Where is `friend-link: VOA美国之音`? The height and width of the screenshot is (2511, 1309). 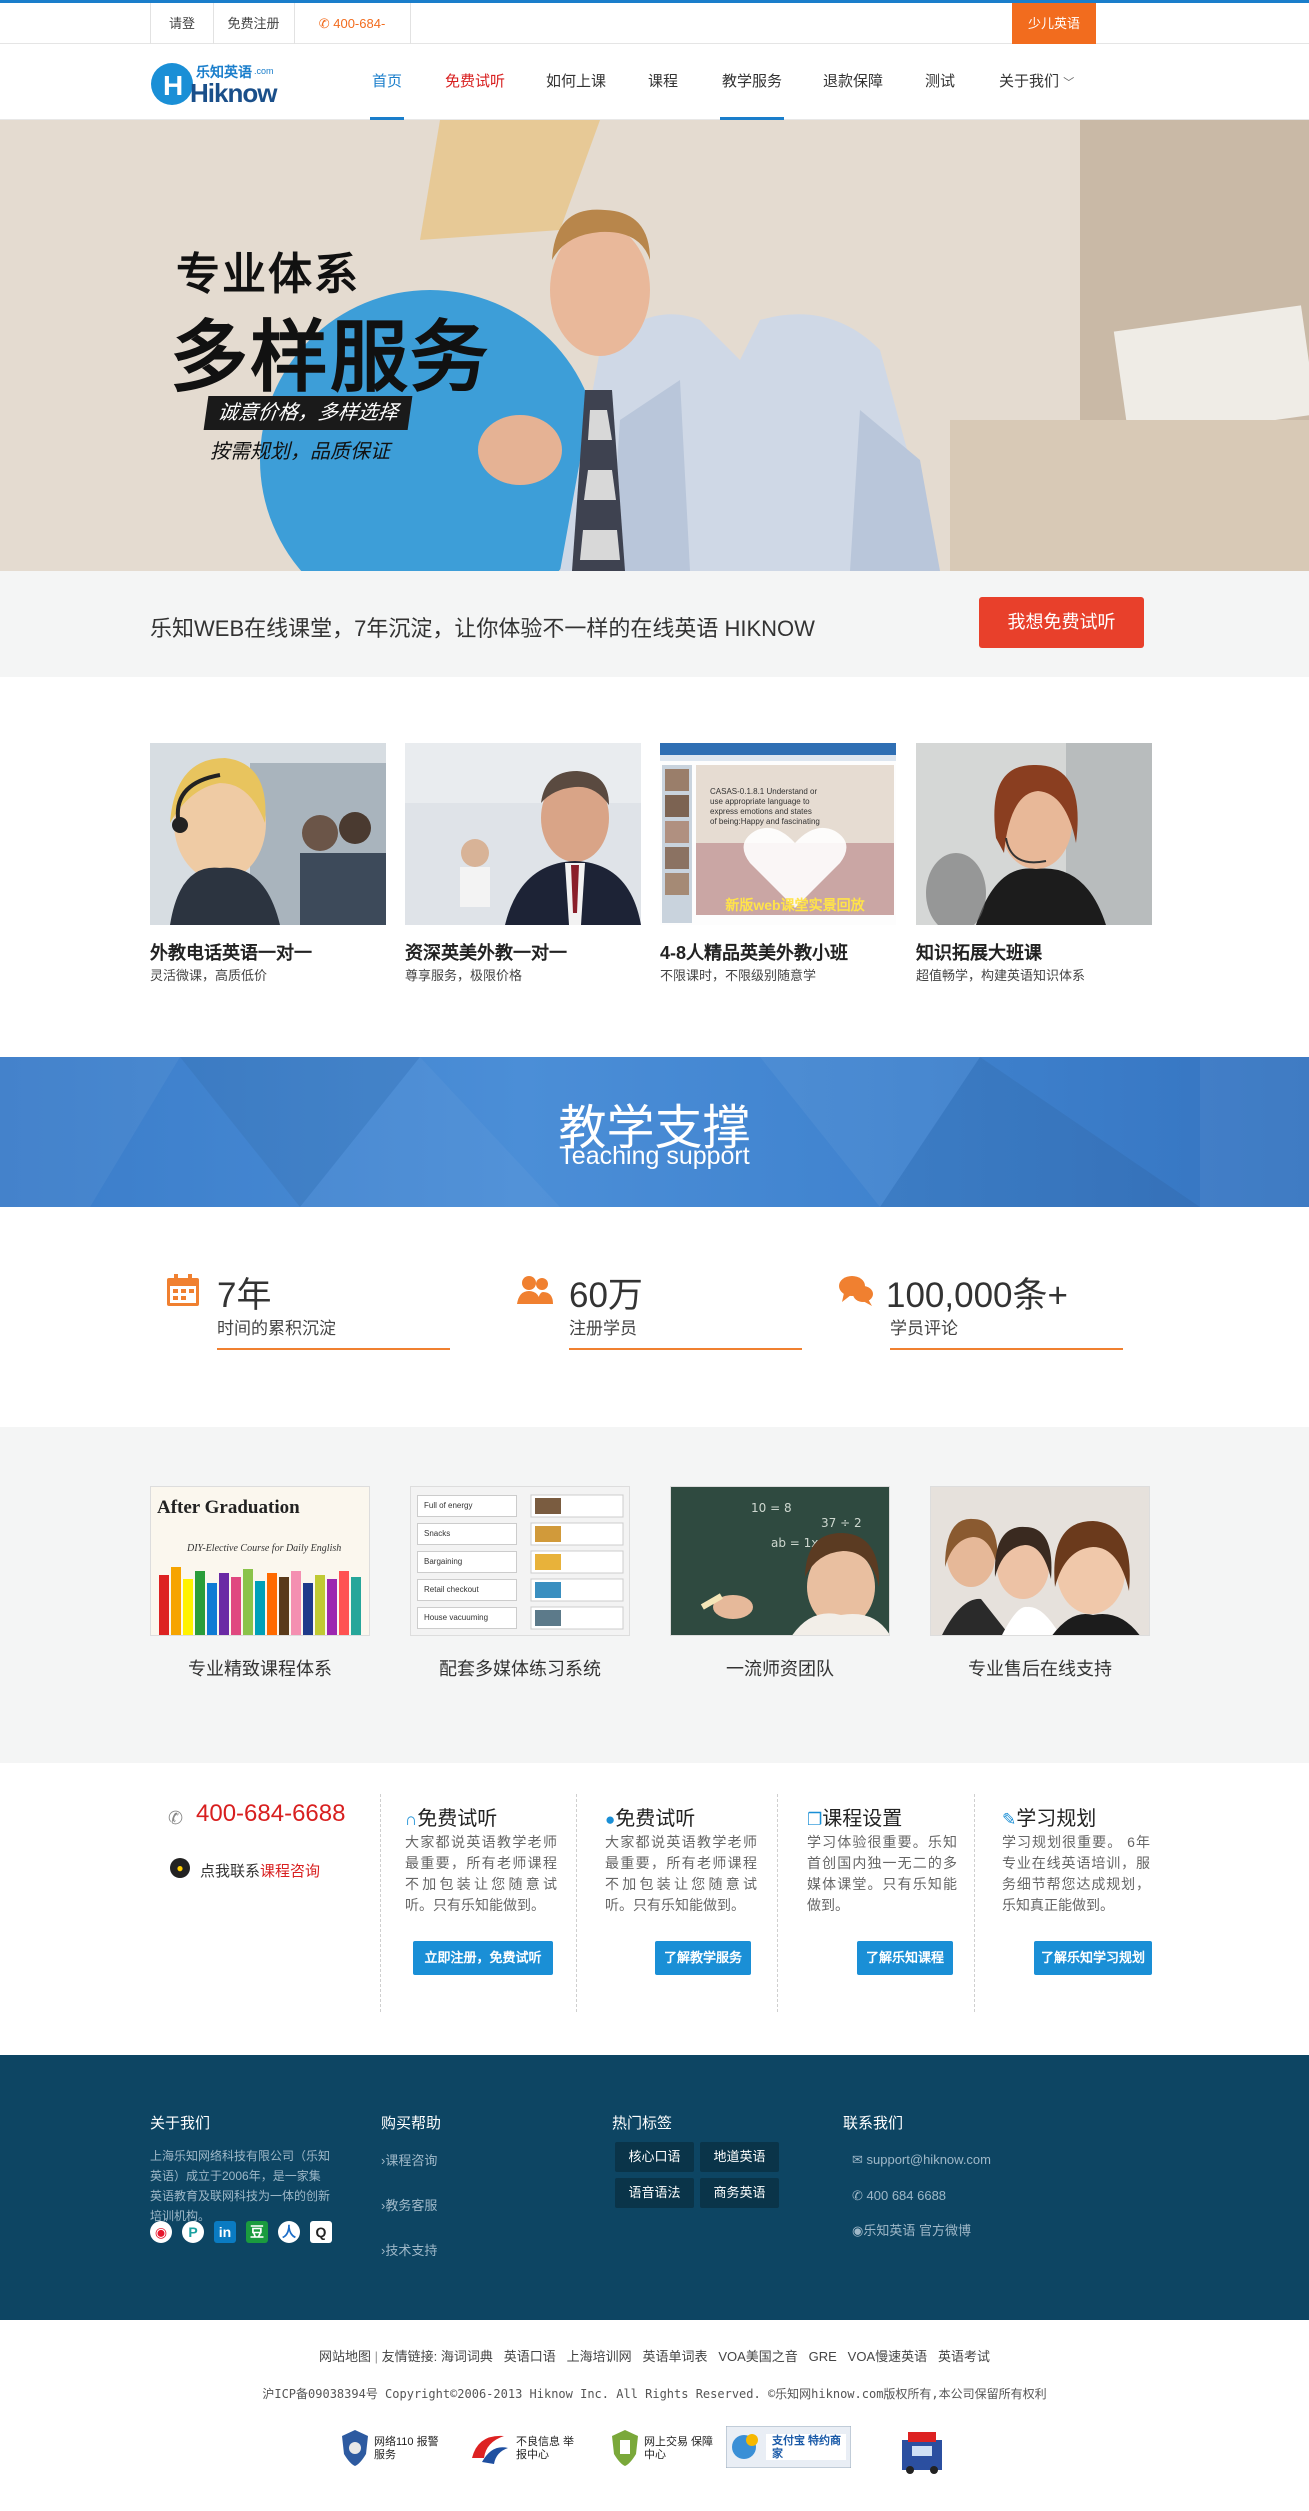
friend-link: VOA美国之音 is located at coordinates (757, 2356).